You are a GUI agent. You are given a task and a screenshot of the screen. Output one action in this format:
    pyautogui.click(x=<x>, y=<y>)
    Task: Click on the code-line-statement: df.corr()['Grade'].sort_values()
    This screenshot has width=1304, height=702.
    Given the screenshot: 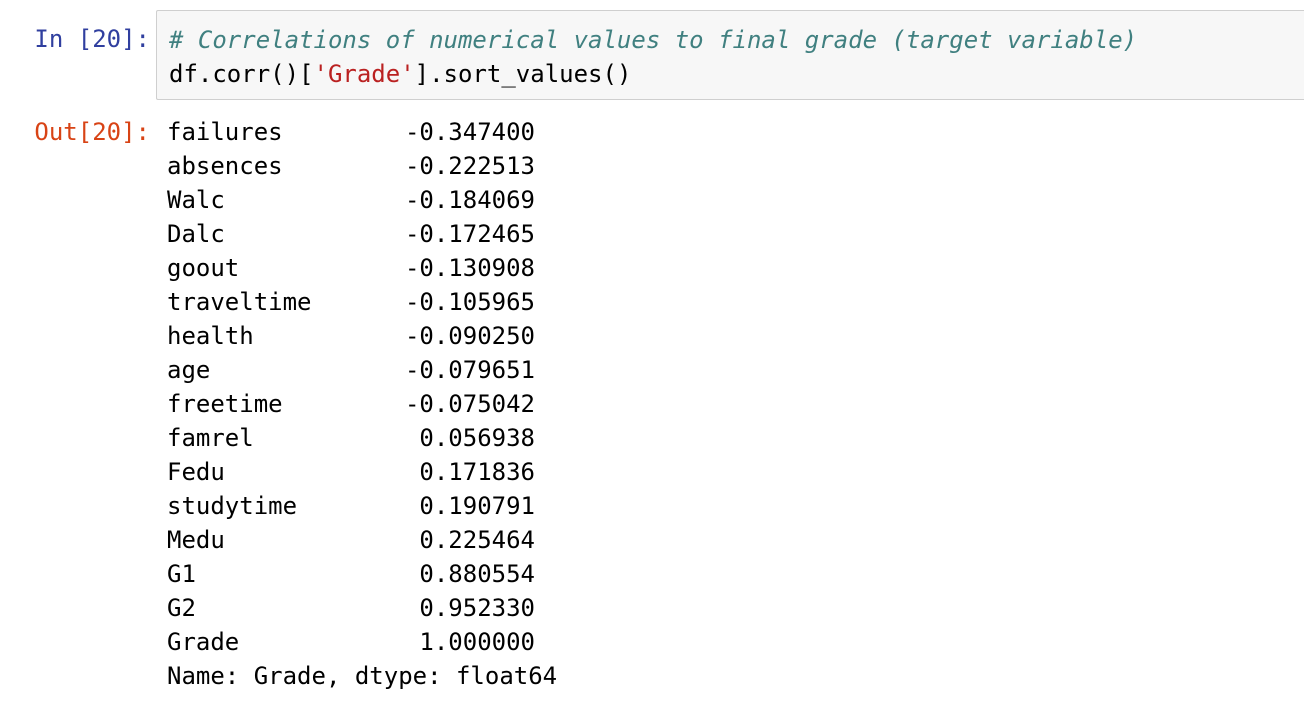 What is the action you would take?
    pyautogui.click(x=400, y=74)
    